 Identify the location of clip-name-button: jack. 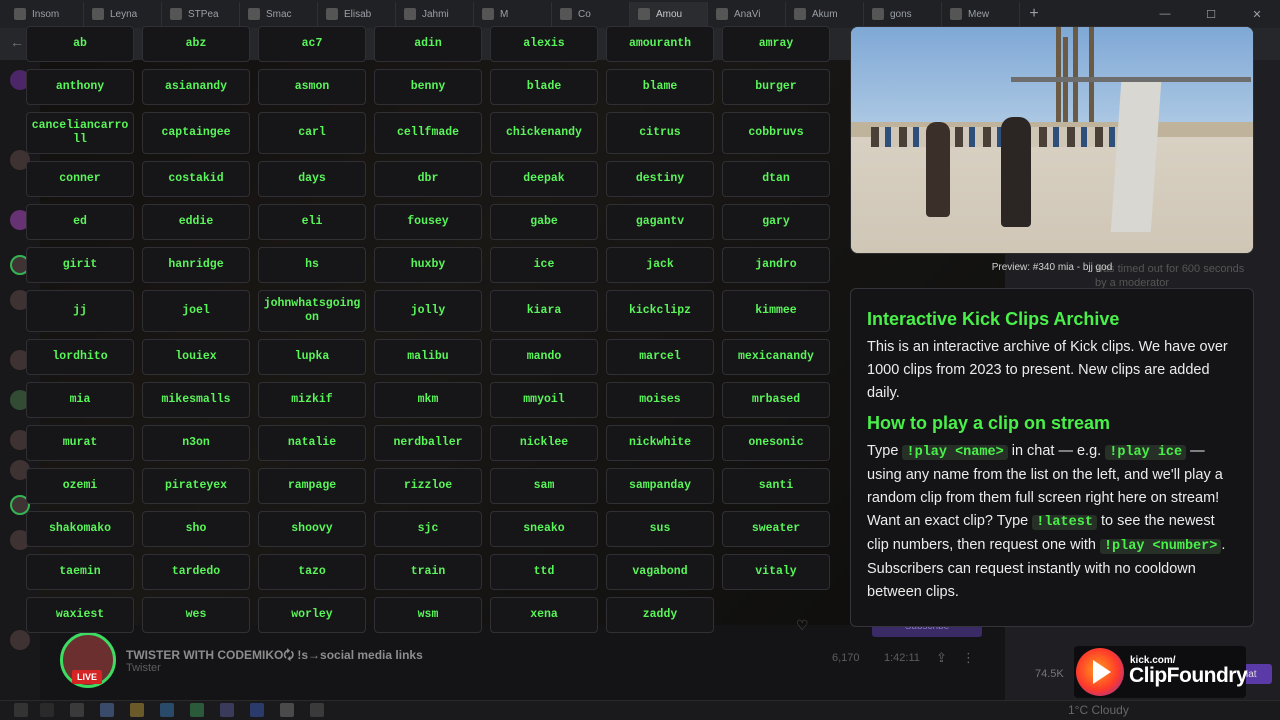
(660, 265).